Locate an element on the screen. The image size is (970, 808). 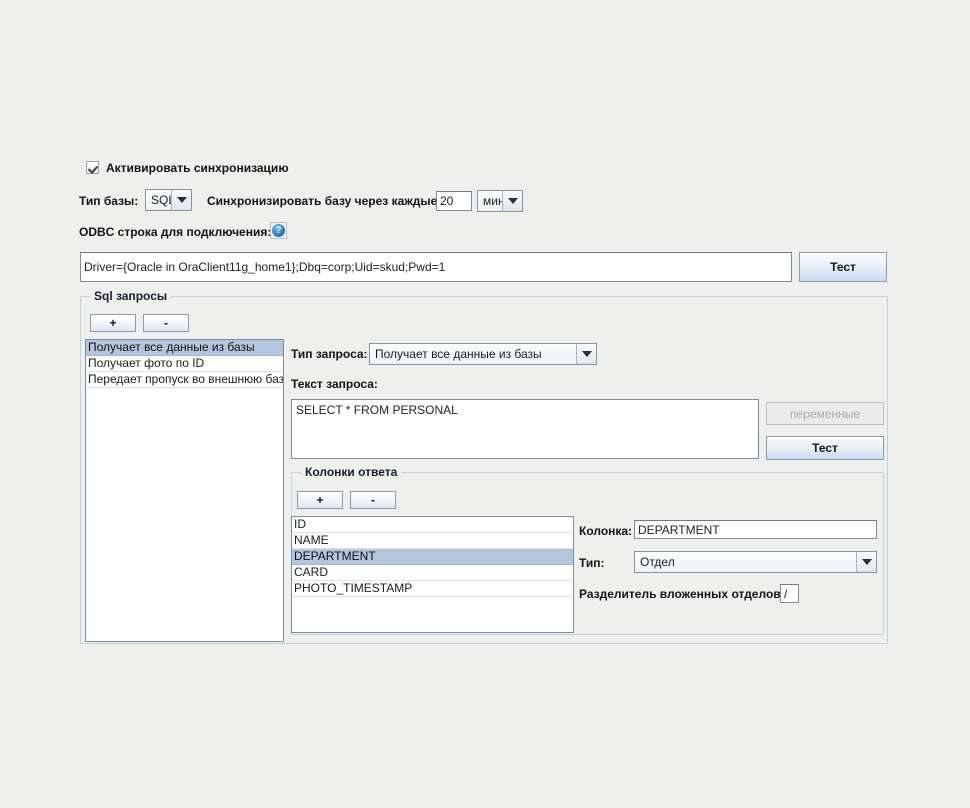
query-text-label: Текст запроса: is located at coordinates (334, 384).